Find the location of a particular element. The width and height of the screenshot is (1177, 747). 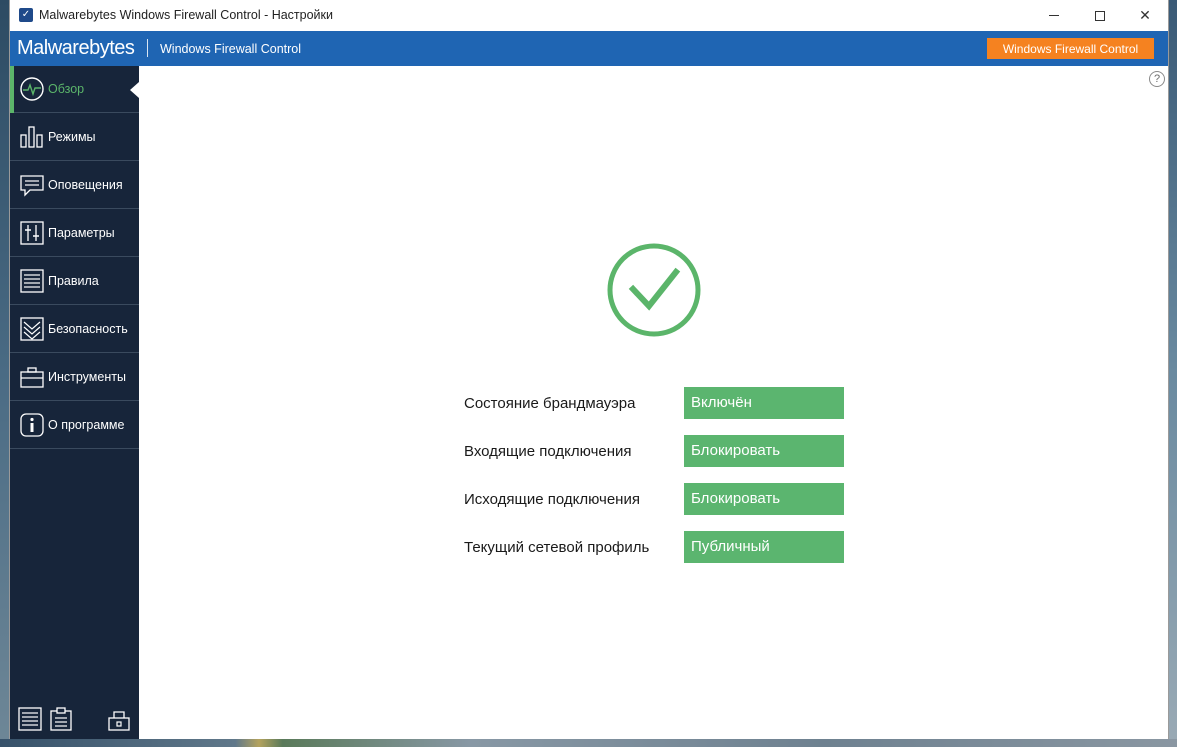

sidebar-item-about: О программе is located at coordinates (74, 425).